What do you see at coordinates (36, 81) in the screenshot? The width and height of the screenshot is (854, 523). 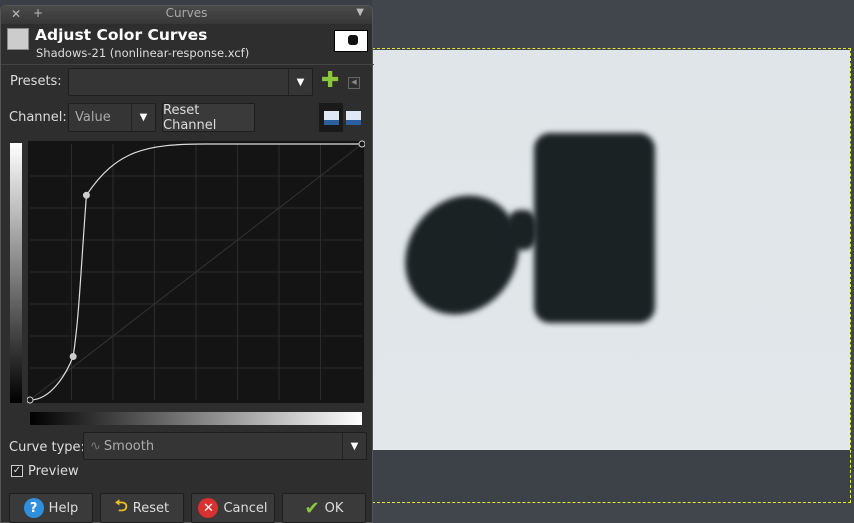 I see `presets-label: Presets:` at bounding box center [36, 81].